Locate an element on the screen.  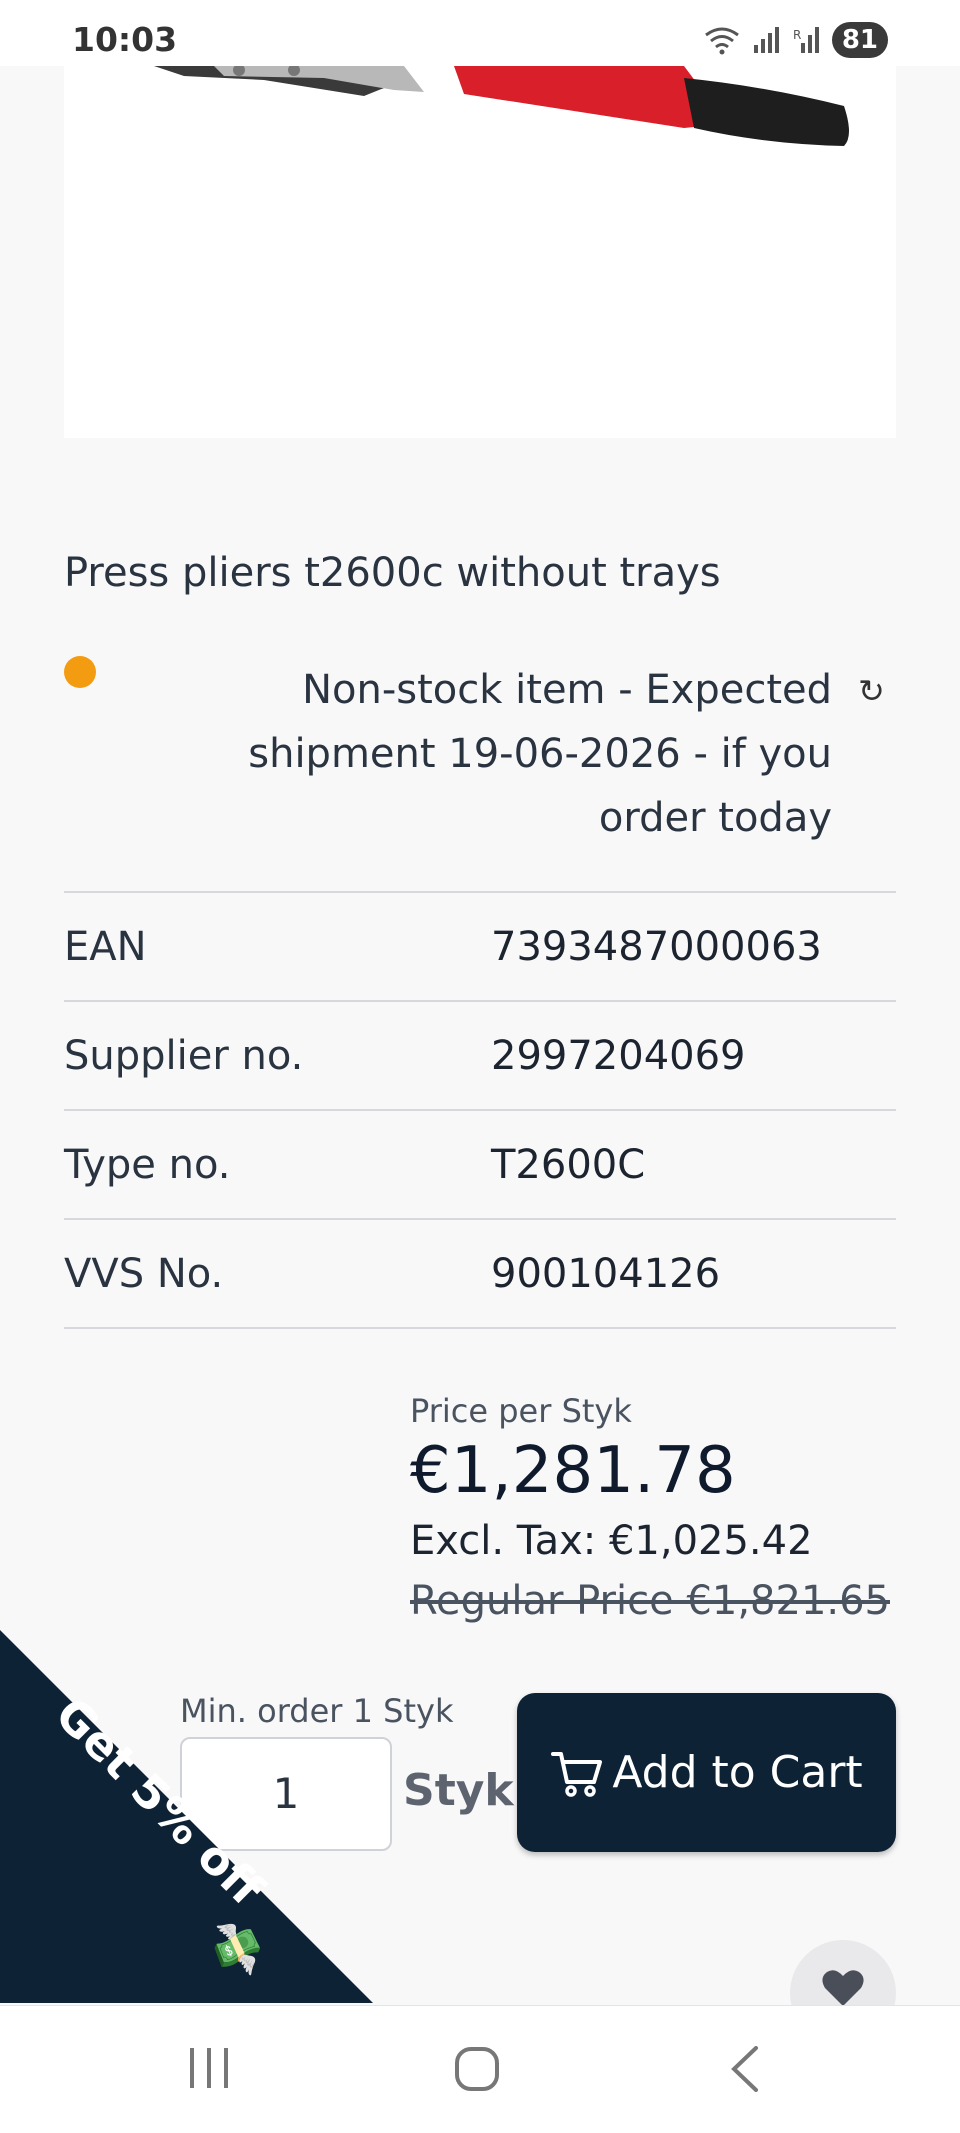
press-pliers-image is located at coordinates (501, 106).